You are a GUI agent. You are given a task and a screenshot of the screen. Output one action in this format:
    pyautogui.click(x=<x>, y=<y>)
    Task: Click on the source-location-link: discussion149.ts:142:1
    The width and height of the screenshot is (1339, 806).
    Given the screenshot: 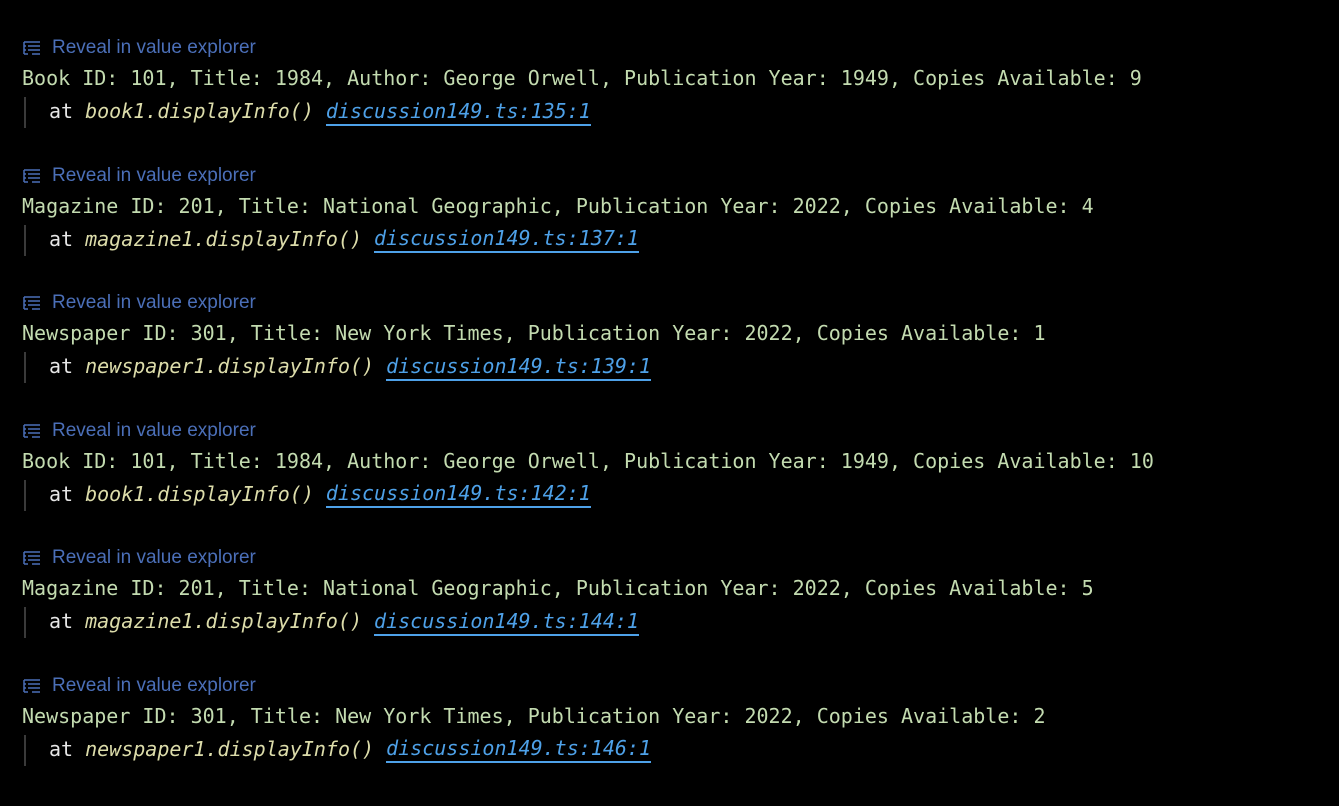 What is the action you would take?
    pyautogui.click(x=458, y=494)
    